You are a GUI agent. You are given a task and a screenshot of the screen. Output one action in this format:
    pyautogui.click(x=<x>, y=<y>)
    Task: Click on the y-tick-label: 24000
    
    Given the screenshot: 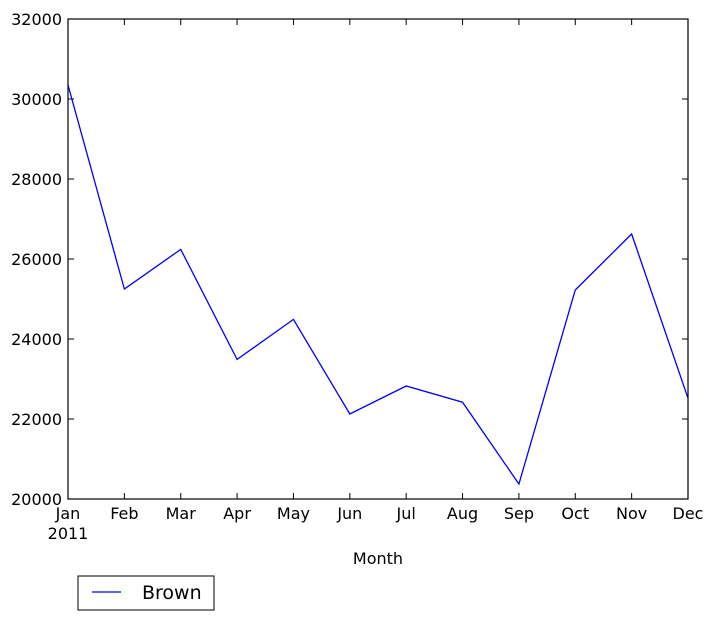 What is the action you would take?
    pyautogui.click(x=36, y=339)
    